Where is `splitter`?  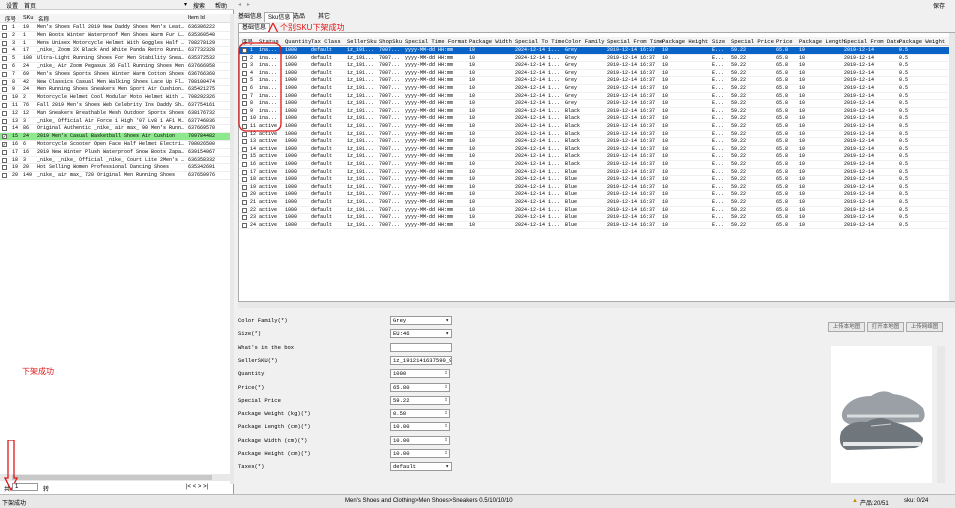 splitter is located at coordinates (596, 305).